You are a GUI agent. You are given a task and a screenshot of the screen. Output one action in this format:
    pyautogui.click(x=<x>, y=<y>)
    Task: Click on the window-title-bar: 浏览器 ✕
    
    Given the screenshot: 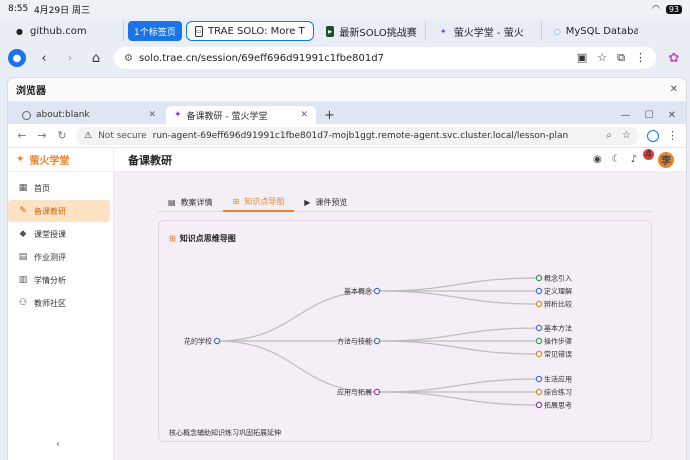 What is the action you would take?
    pyautogui.click(x=347, y=90)
    